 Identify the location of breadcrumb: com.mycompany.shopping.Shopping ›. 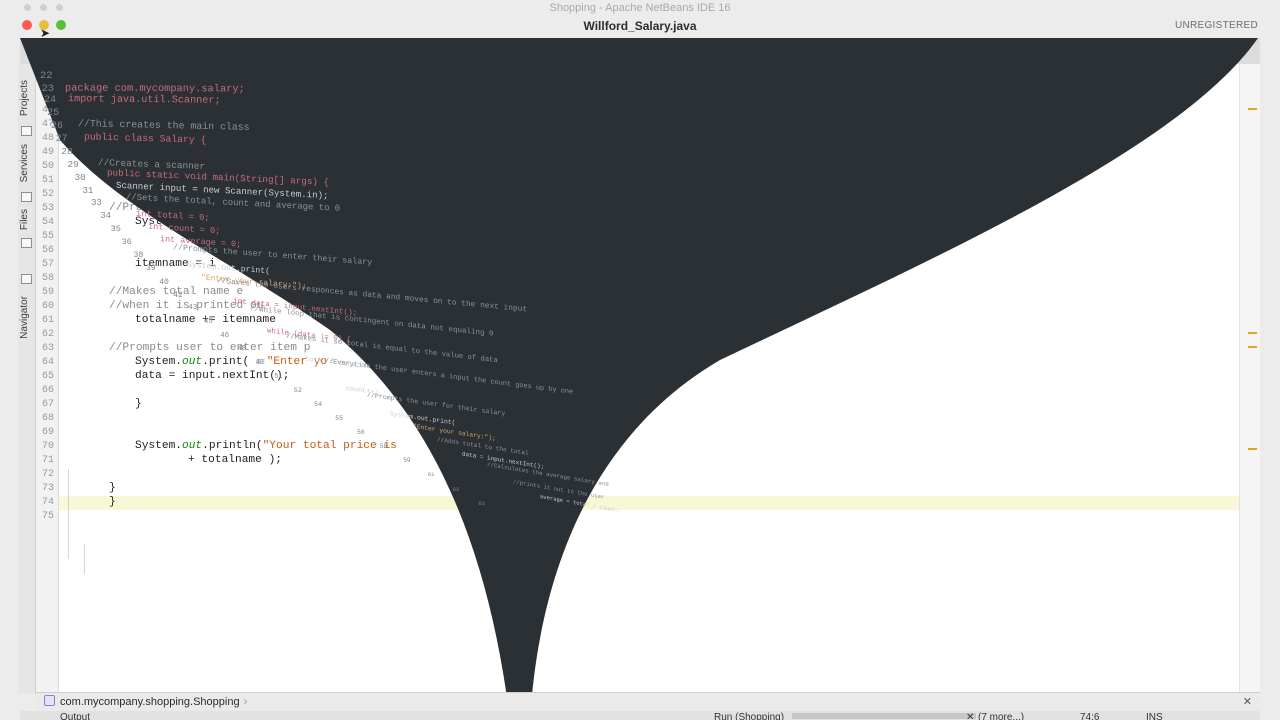
(145, 701).